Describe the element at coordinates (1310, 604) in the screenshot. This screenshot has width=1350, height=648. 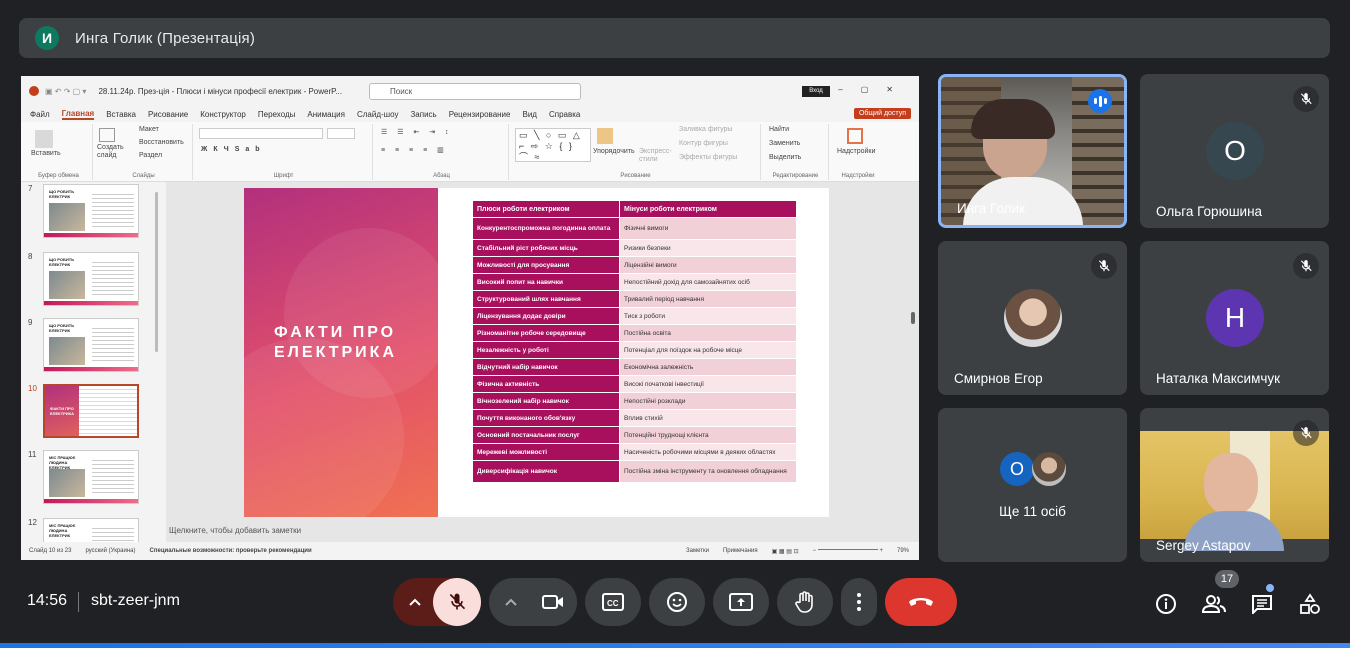
I see `activities-button` at that location.